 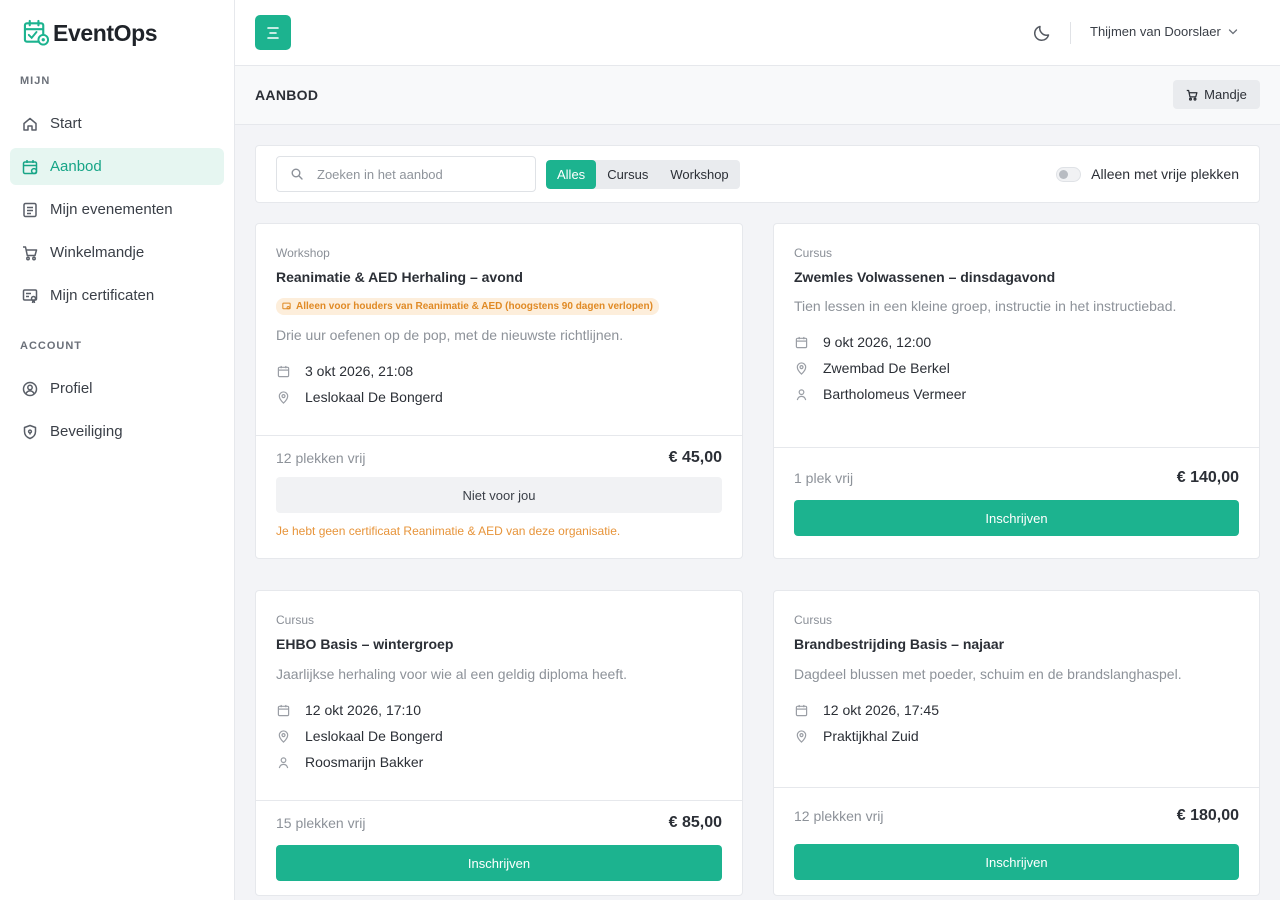 I want to click on event-instructor: Roosmarijn Bakker, so click(x=364, y=762).